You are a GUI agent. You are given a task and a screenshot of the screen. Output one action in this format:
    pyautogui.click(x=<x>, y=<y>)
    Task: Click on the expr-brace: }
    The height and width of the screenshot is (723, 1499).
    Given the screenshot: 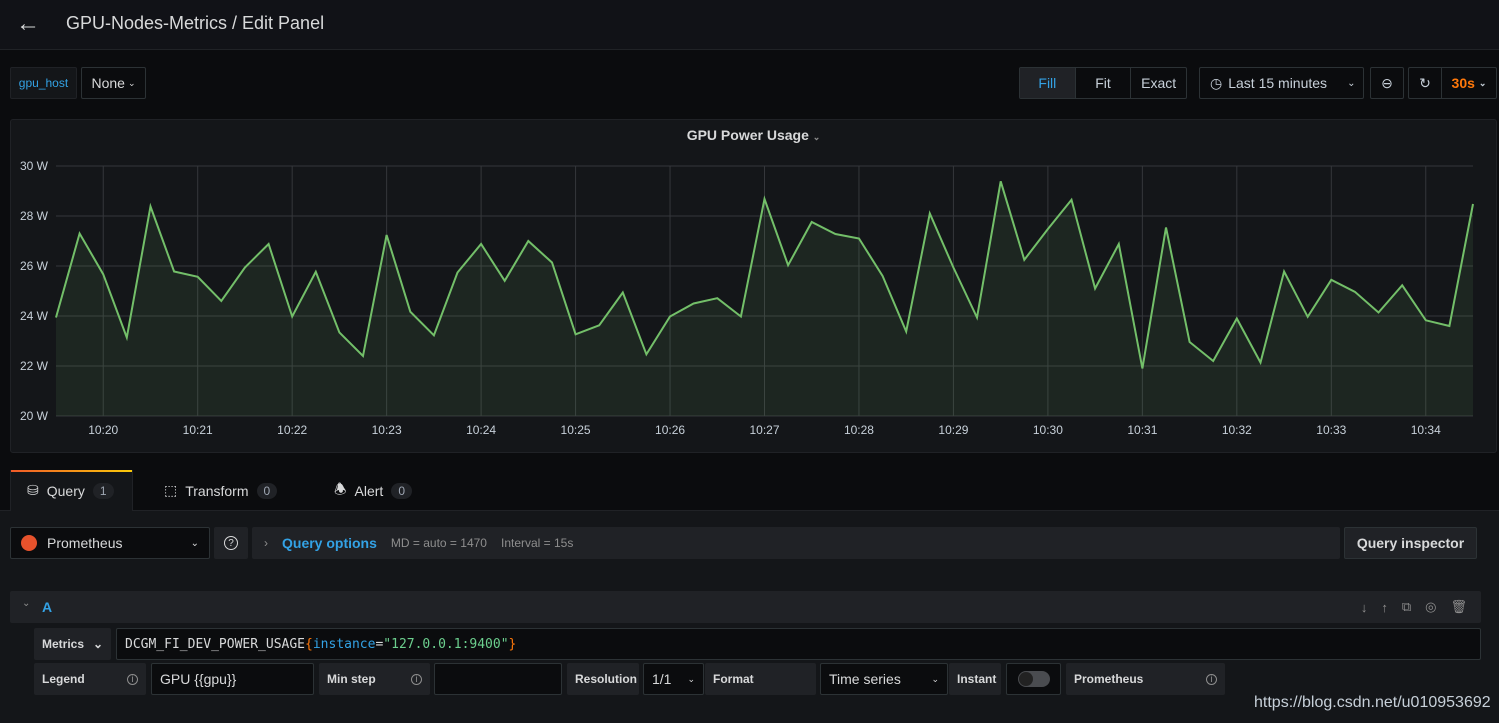 What is the action you would take?
    pyautogui.click(x=512, y=644)
    